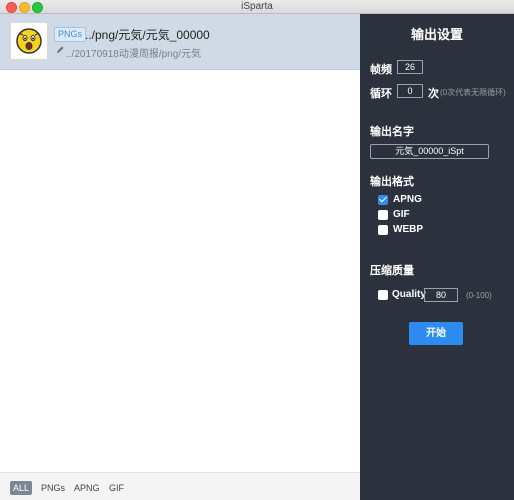  Describe the element at coordinates (410, 67) in the screenshot. I see `fps-input: 26` at that location.